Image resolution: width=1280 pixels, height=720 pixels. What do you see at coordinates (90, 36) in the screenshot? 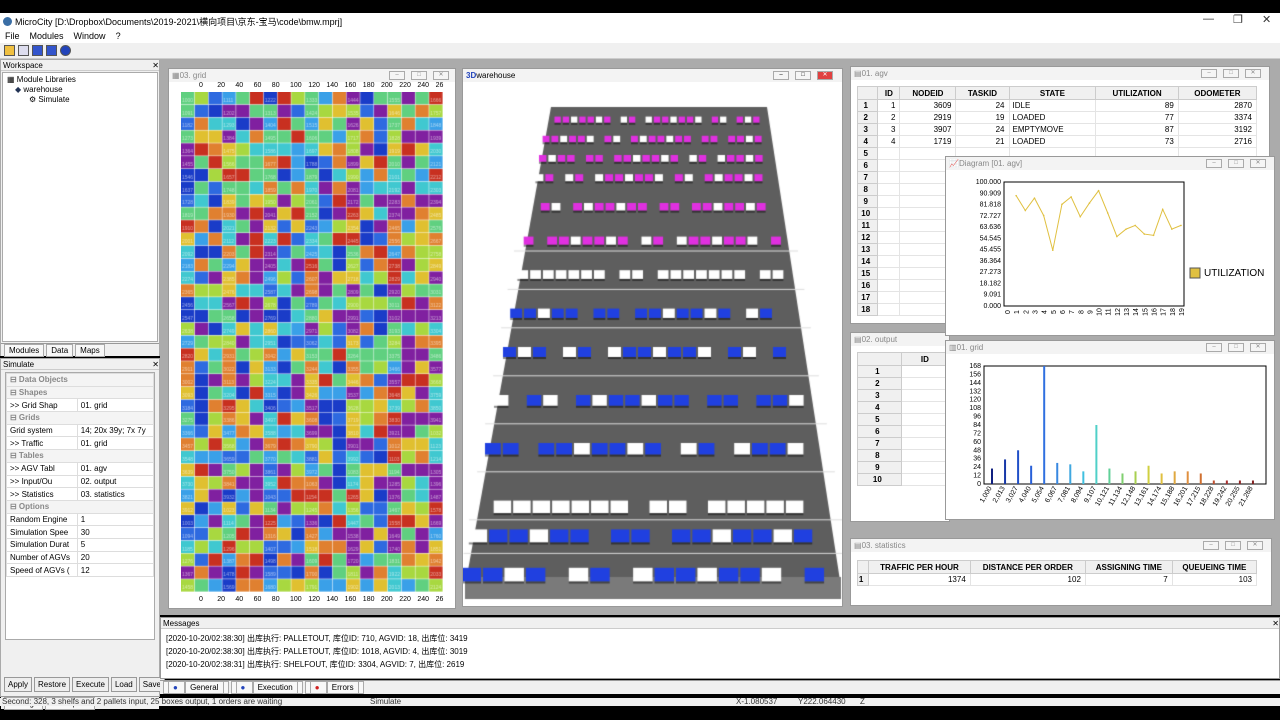
I see `menu-window: Window` at bounding box center [90, 36].